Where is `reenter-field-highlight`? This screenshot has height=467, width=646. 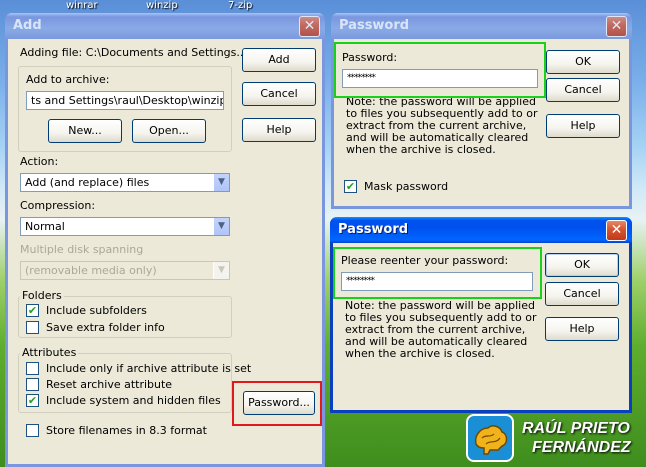
reenter-field-highlight is located at coordinates (437, 273).